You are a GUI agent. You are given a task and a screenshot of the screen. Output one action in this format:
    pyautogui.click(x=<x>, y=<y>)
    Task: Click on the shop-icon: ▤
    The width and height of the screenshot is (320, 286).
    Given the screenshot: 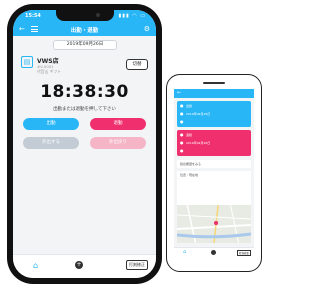 What is the action you would take?
    pyautogui.click(x=27, y=62)
    